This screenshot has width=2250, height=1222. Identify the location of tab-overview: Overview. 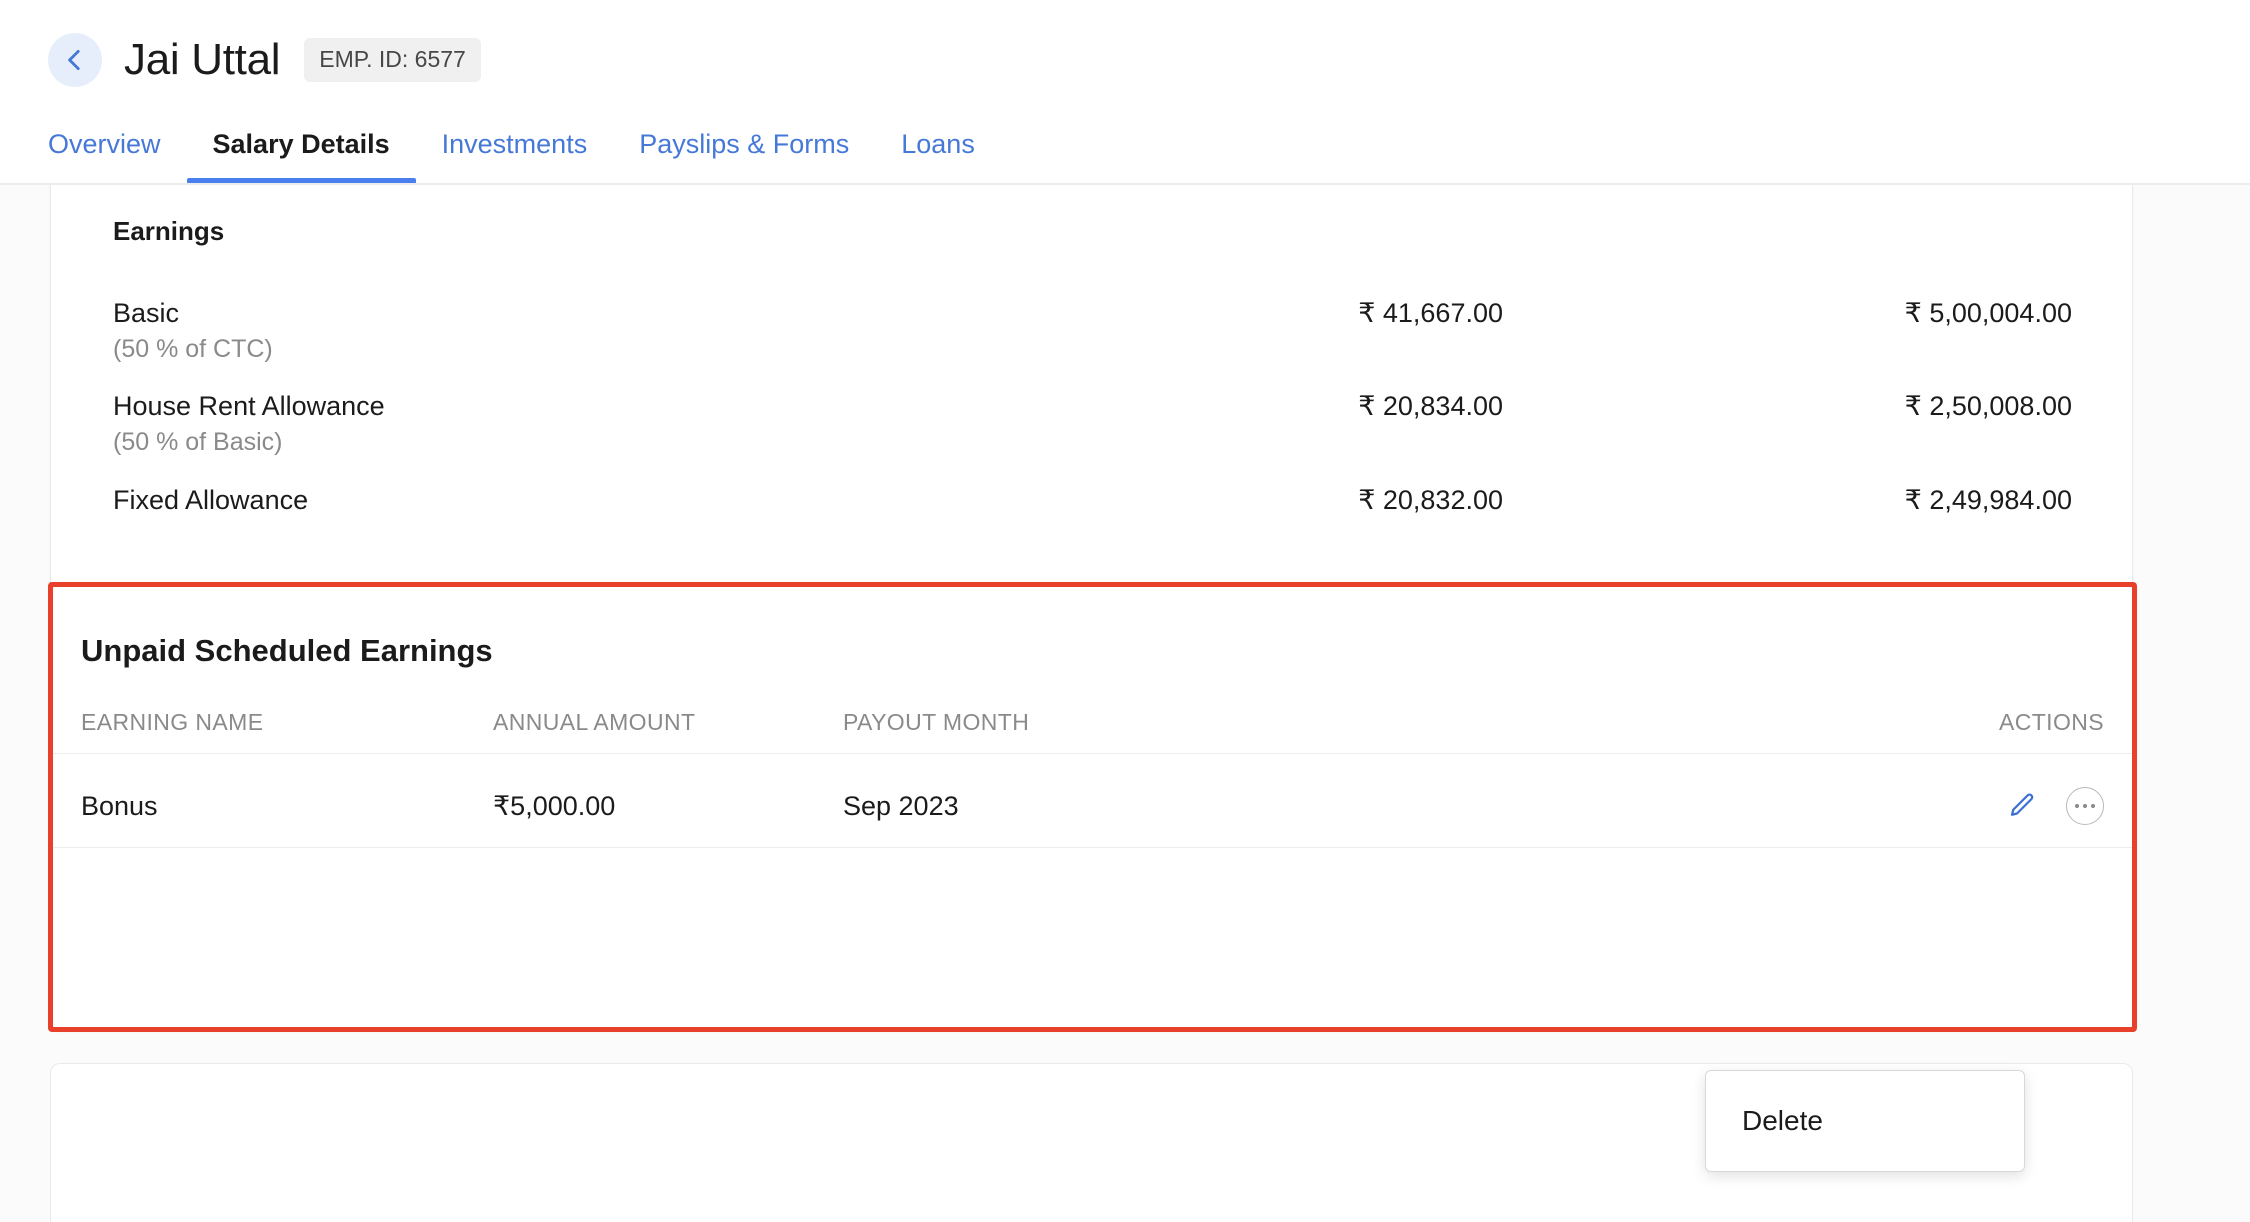
(117, 157).